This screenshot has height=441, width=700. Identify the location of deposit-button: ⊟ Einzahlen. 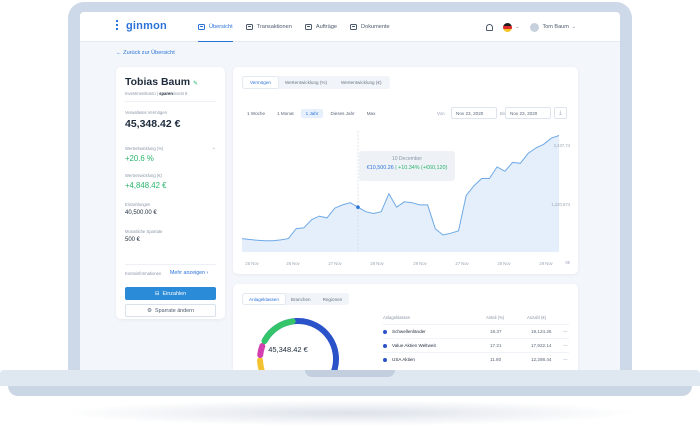
(170, 293).